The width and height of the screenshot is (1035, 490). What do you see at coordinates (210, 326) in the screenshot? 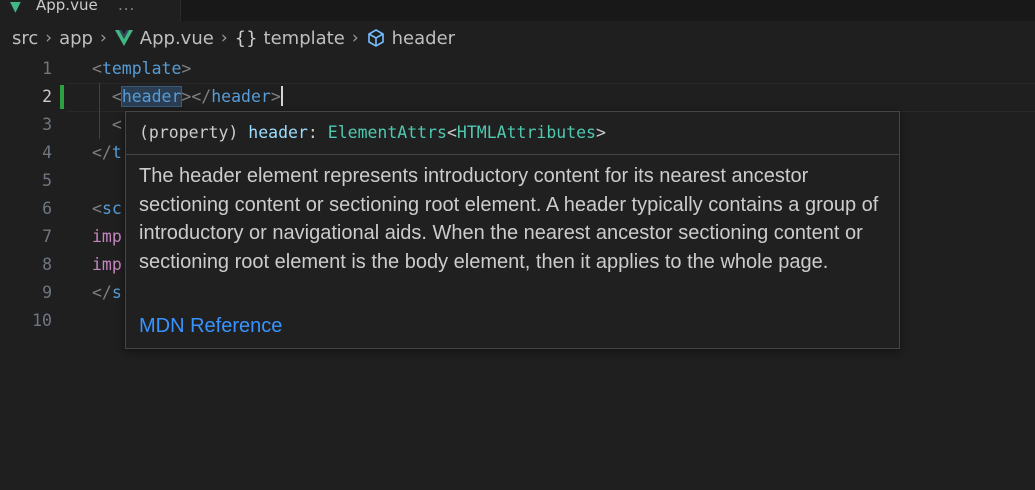
I see `mdn-reference-link: MDN Reference` at bounding box center [210, 326].